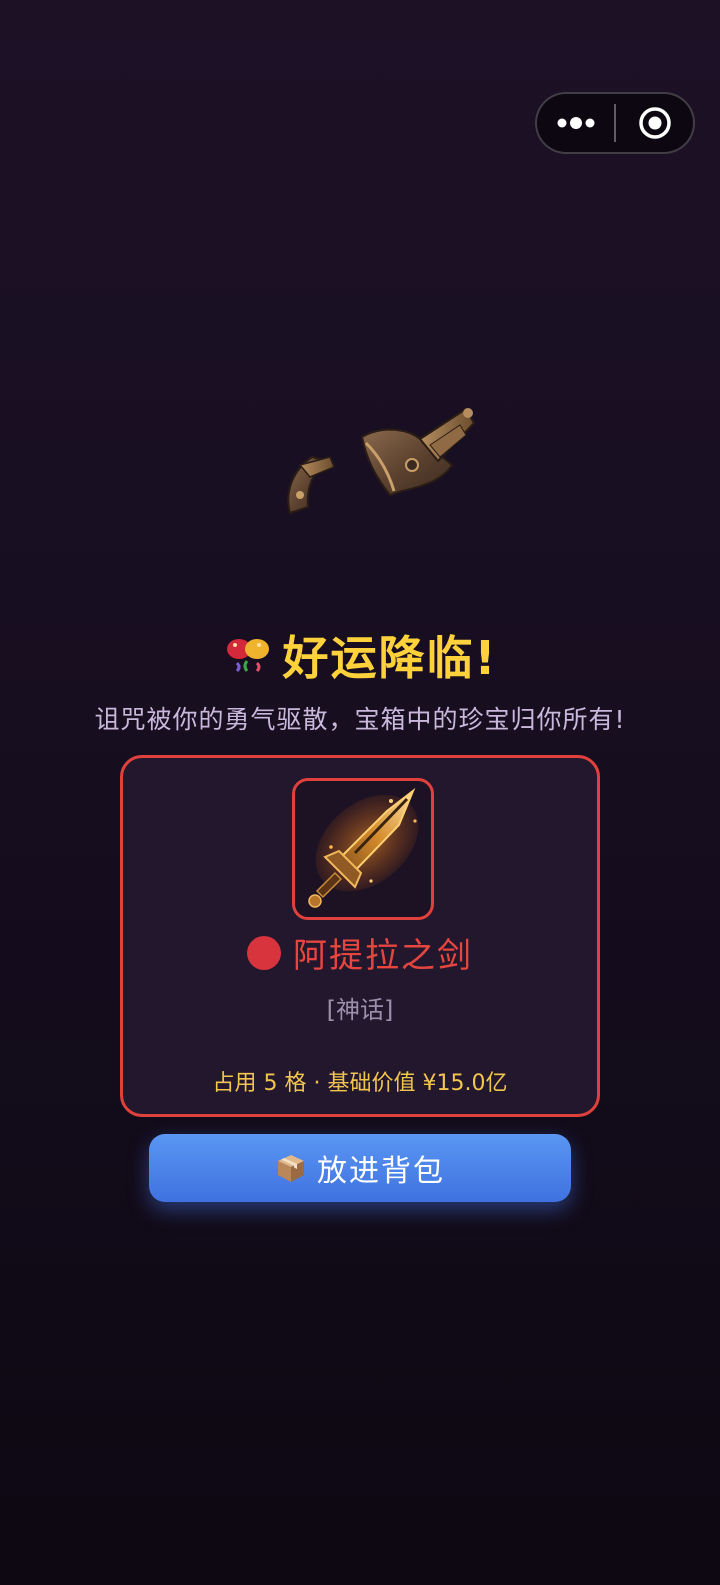  Describe the element at coordinates (390, 658) in the screenshot. I see `result-title: 好运降临!` at that location.